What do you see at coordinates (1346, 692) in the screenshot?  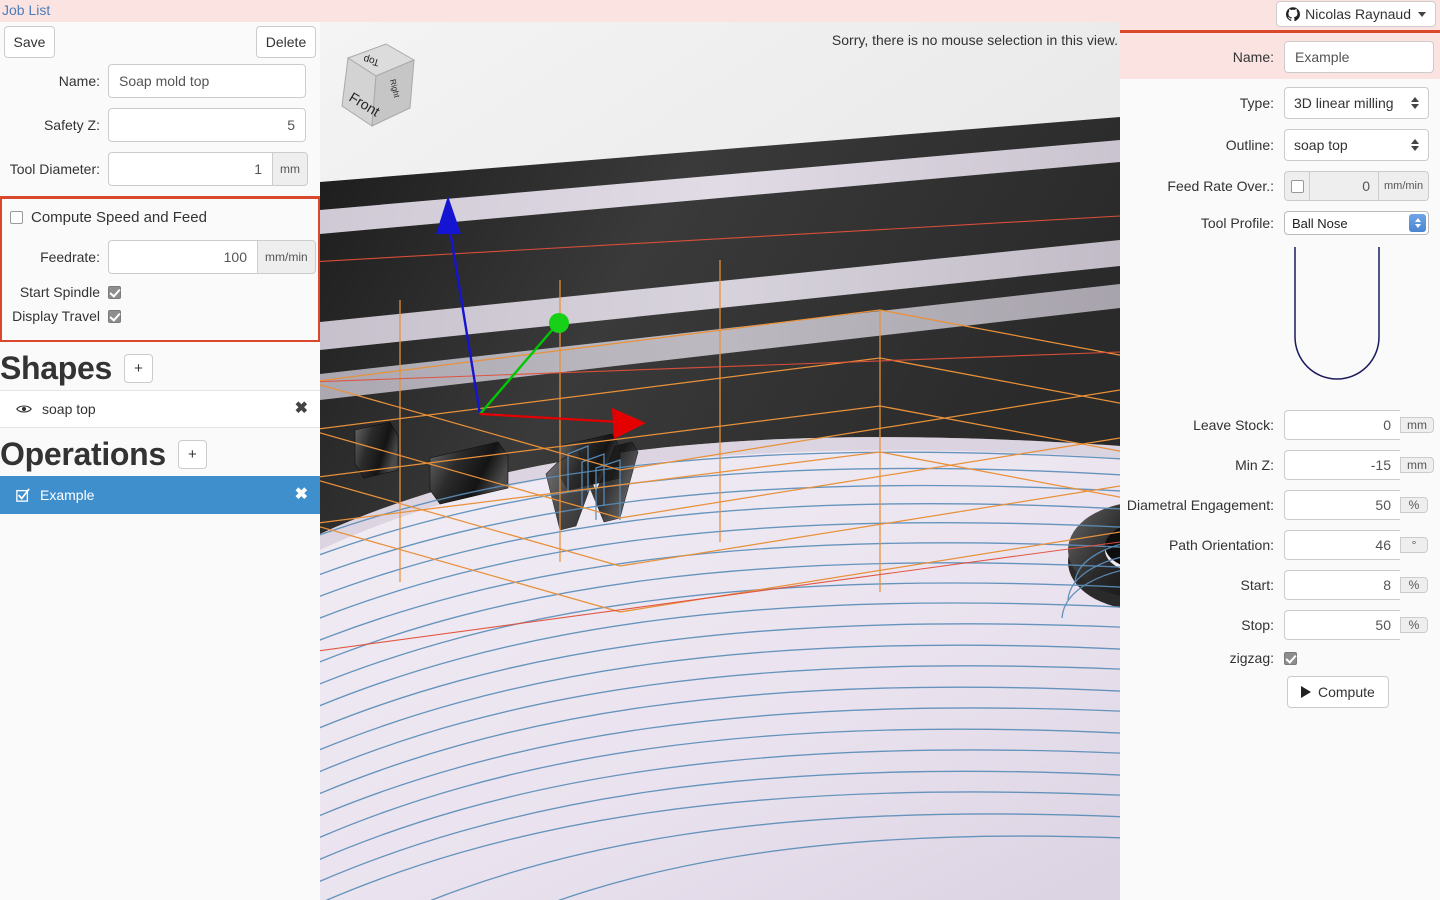 I see `compute-button-label: Compute` at bounding box center [1346, 692].